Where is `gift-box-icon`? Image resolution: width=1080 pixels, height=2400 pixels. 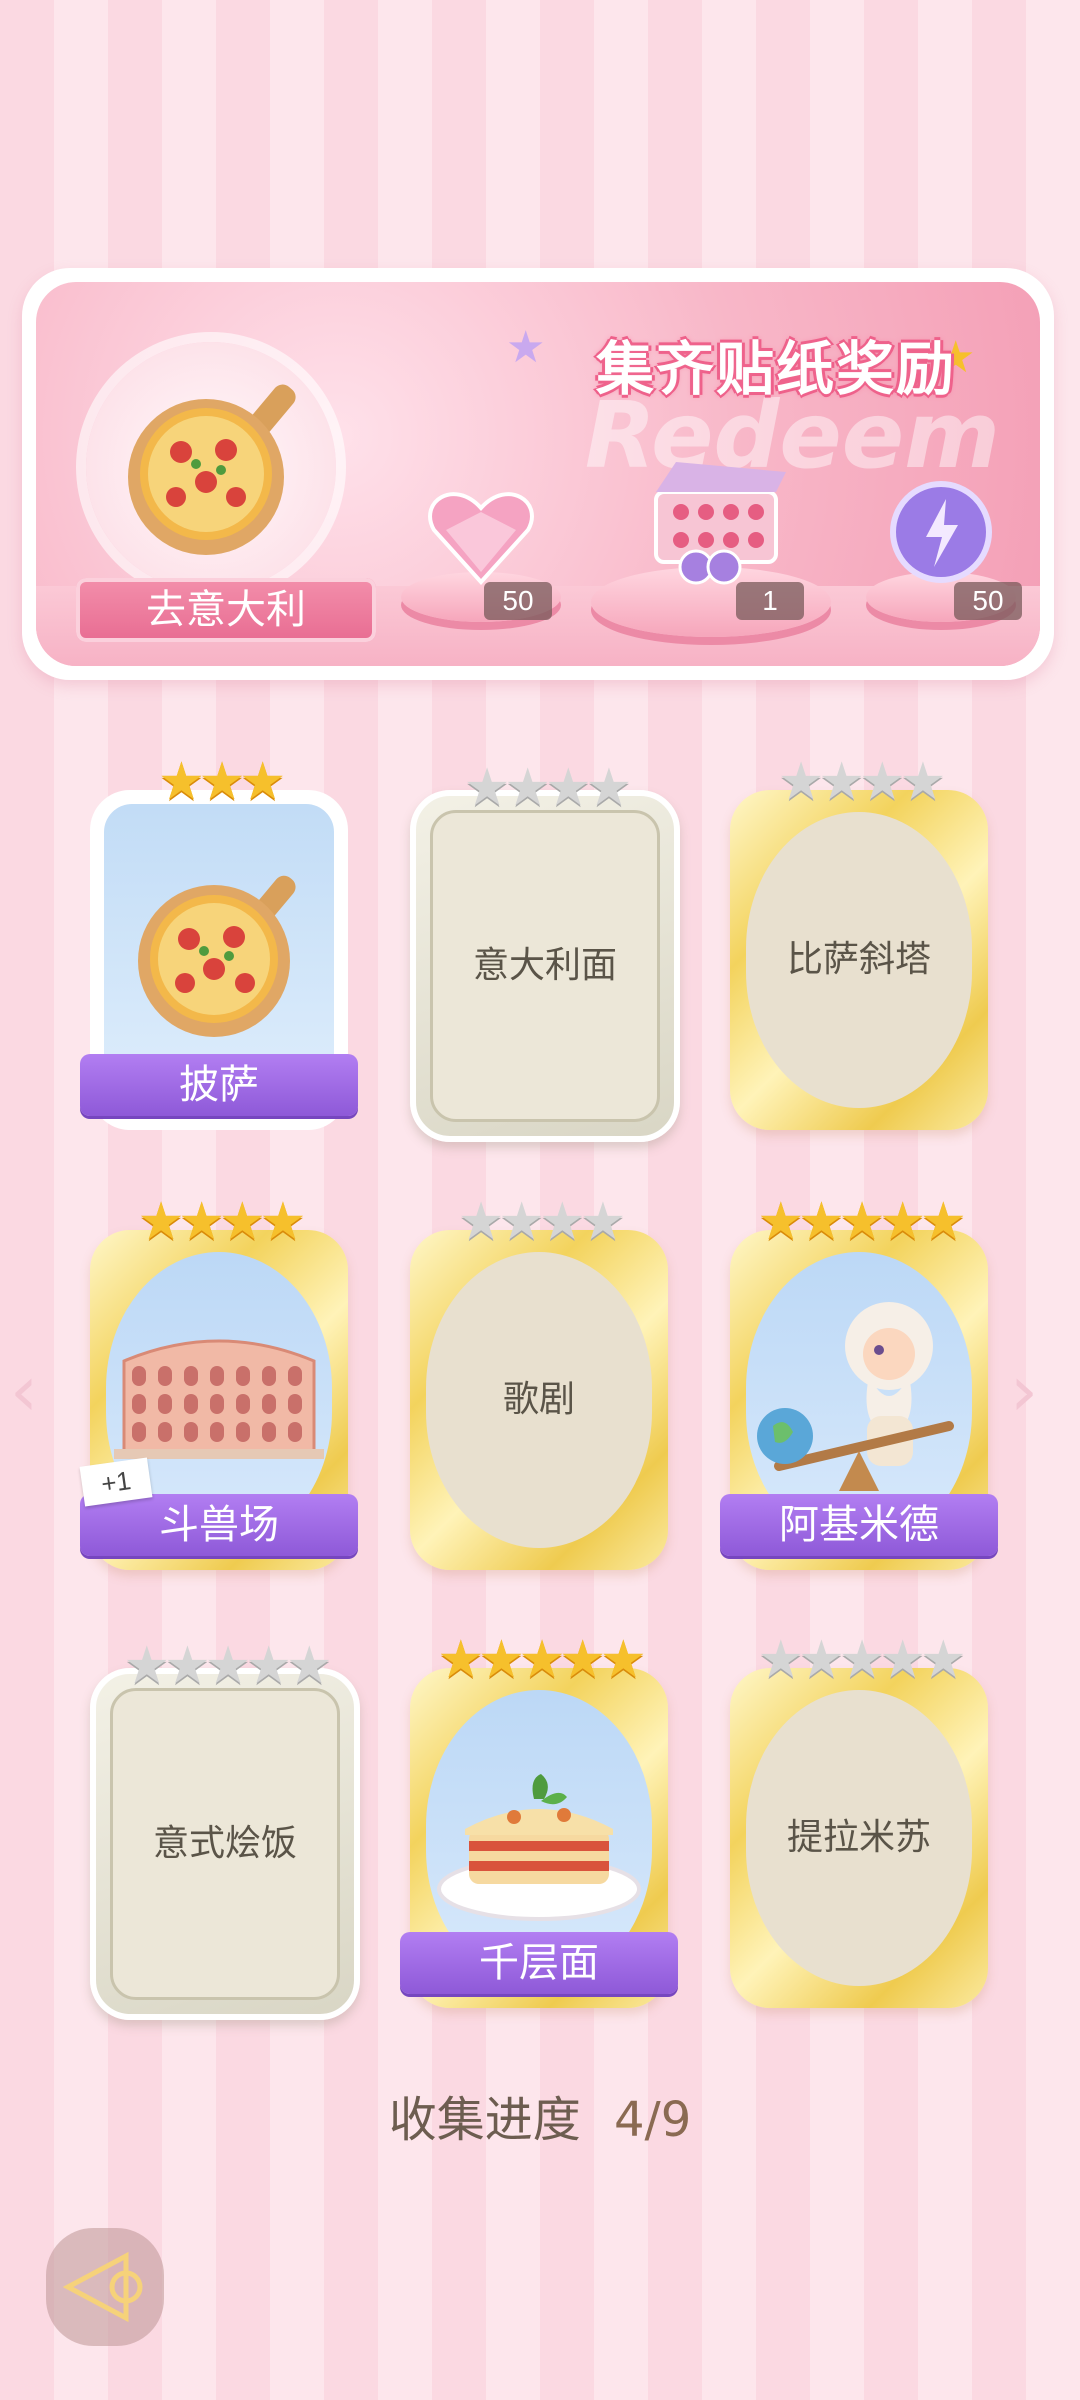
gift-box-icon is located at coordinates (716, 522).